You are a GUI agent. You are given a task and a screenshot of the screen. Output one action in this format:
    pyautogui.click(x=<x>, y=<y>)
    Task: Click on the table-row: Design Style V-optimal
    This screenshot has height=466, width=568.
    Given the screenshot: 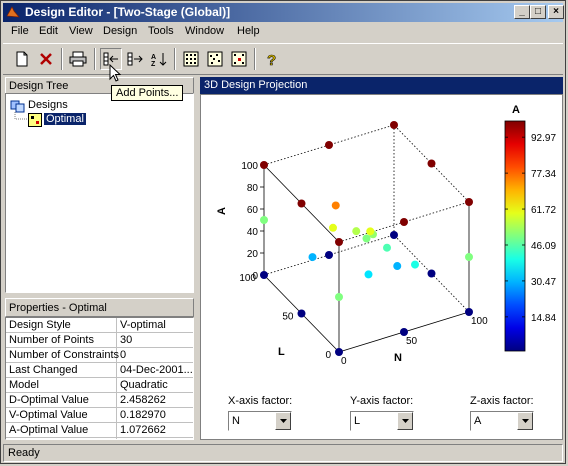 What is the action you would take?
    pyautogui.click(x=99, y=325)
    